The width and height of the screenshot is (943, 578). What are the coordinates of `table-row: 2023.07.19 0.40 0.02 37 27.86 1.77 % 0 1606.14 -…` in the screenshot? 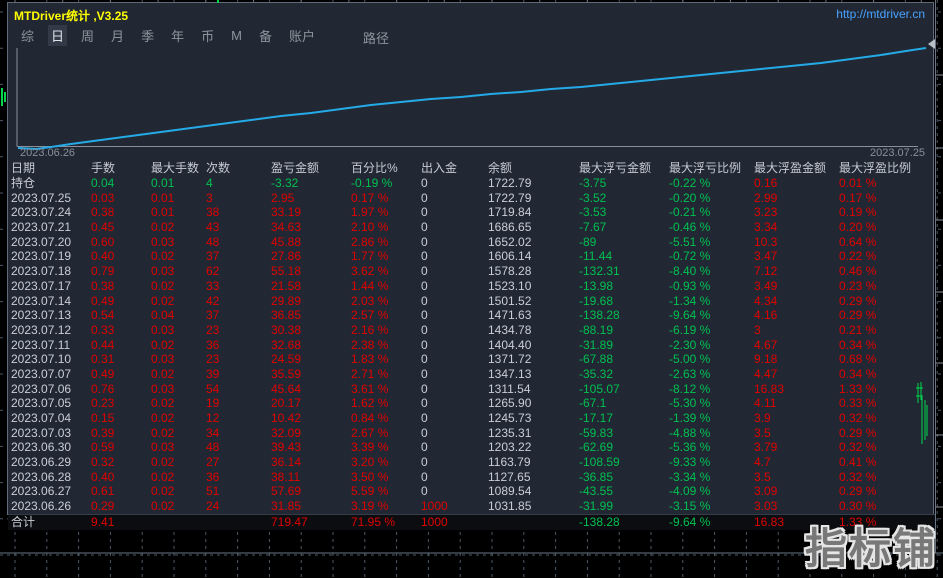 It's located at (471, 256).